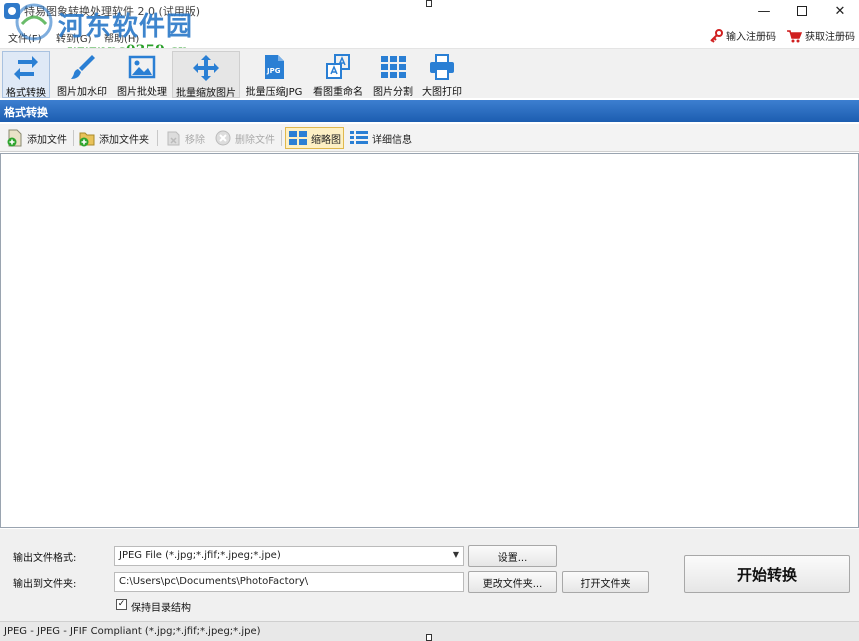 Image resolution: width=859 pixels, height=641 pixels. I want to click on file-toolbar: 添加文件 添加文件夹 移除 删除文件 缩略图 详细信息, so click(429, 138).